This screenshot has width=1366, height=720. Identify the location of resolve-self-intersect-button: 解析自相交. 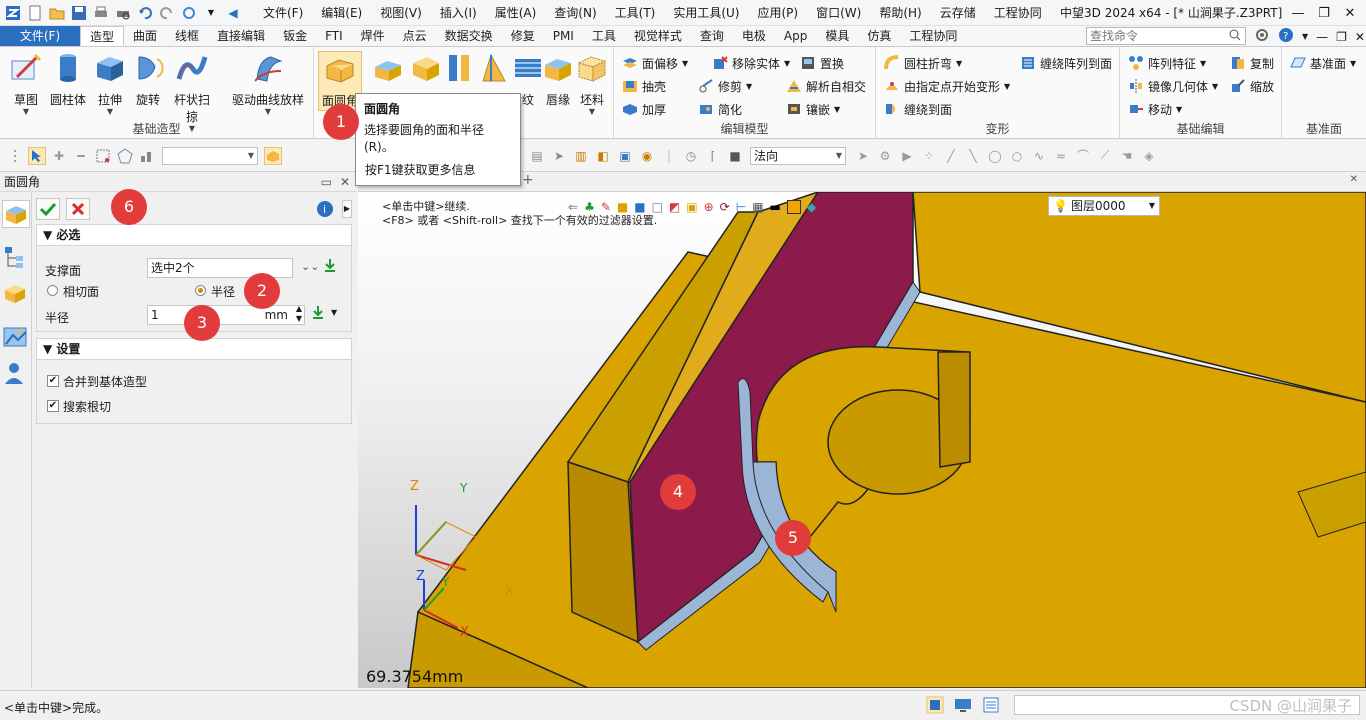
(826, 86).